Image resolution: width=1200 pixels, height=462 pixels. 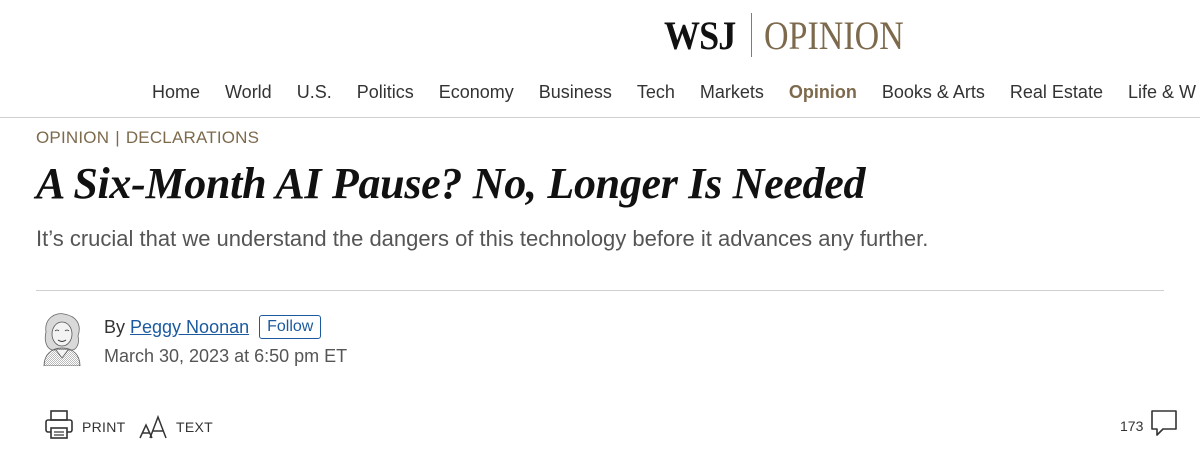 What do you see at coordinates (62, 338) in the screenshot?
I see `author-avatar` at bounding box center [62, 338].